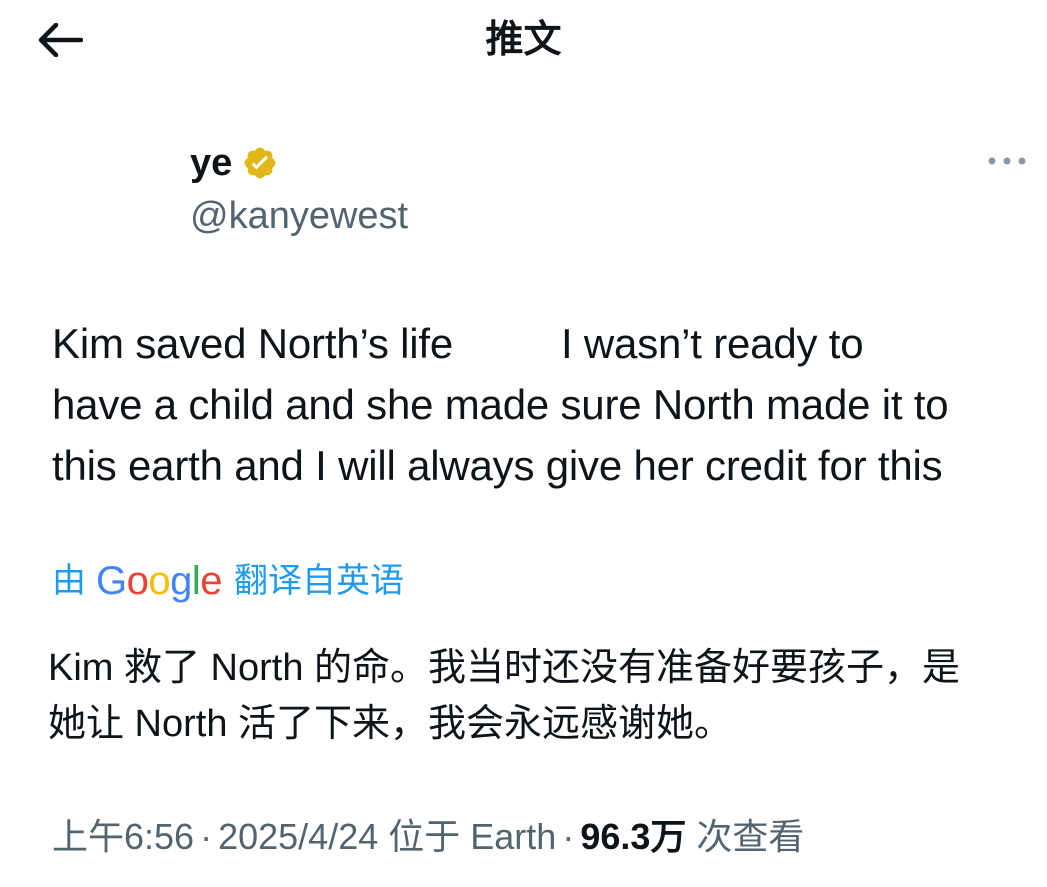 This screenshot has width=1047, height=887. Describe the element at coordinates (472, 836) in the screenshot. I see `tweet-location: 位于 Earth` at that location.